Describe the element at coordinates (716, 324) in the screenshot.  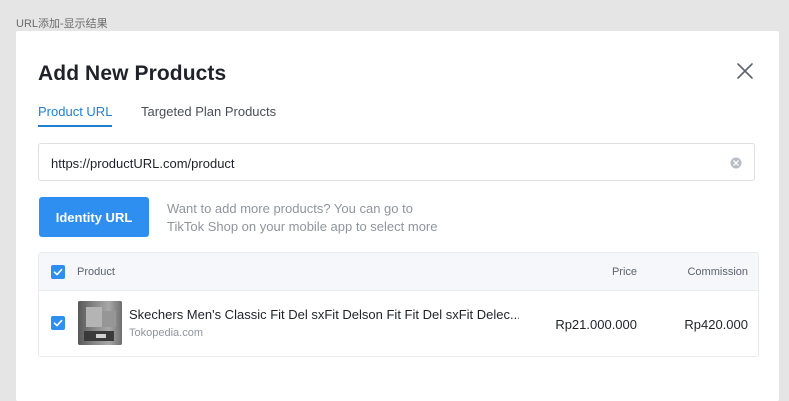
I see `product-commission: Rp420.000` at that location.